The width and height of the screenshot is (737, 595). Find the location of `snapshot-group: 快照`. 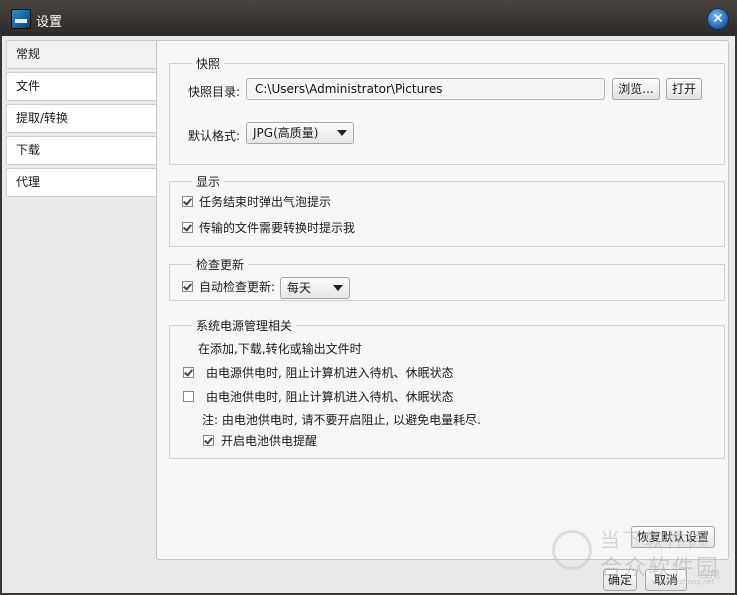

snapshot-group: 快照 is located at coordinates (447, 110).